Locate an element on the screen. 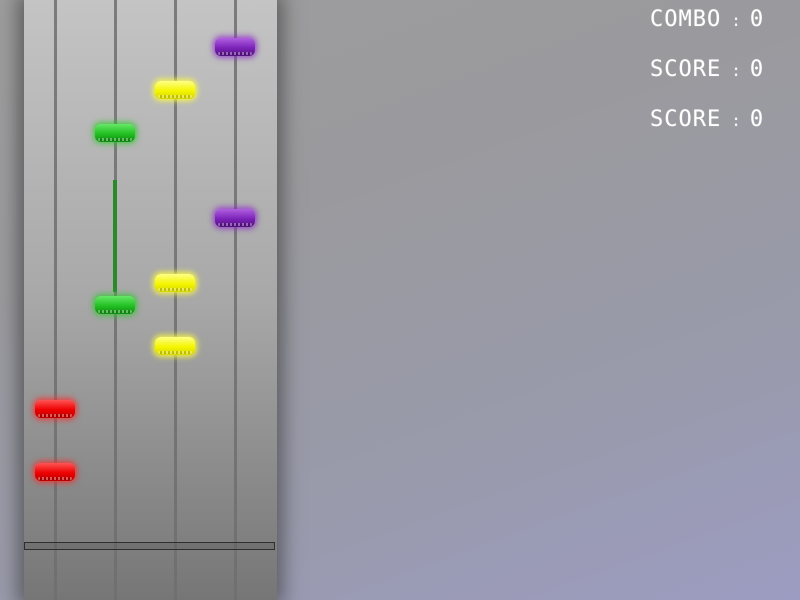  score-counter: SCORE:0 is located at coordinates (720, 70).